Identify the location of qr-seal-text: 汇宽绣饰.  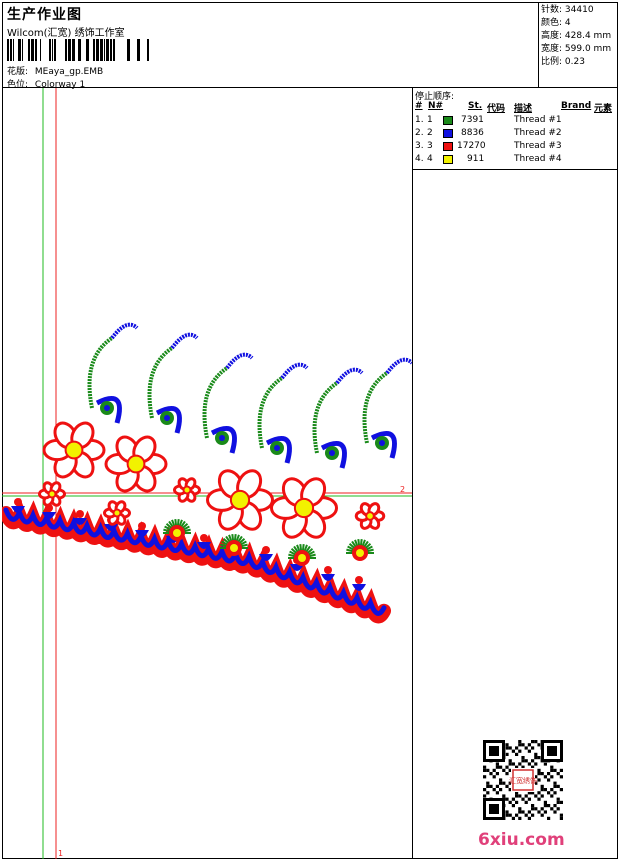
(523, 780).